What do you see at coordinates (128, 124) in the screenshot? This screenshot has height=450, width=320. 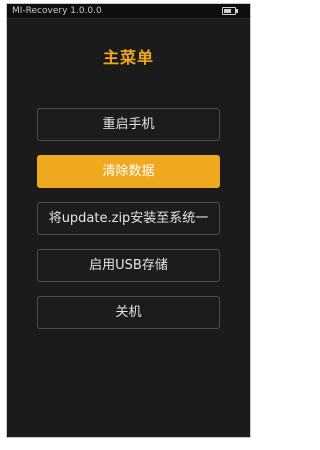 I see `menu-item-reboot: 重启手机` at bounding box center [128, 124].